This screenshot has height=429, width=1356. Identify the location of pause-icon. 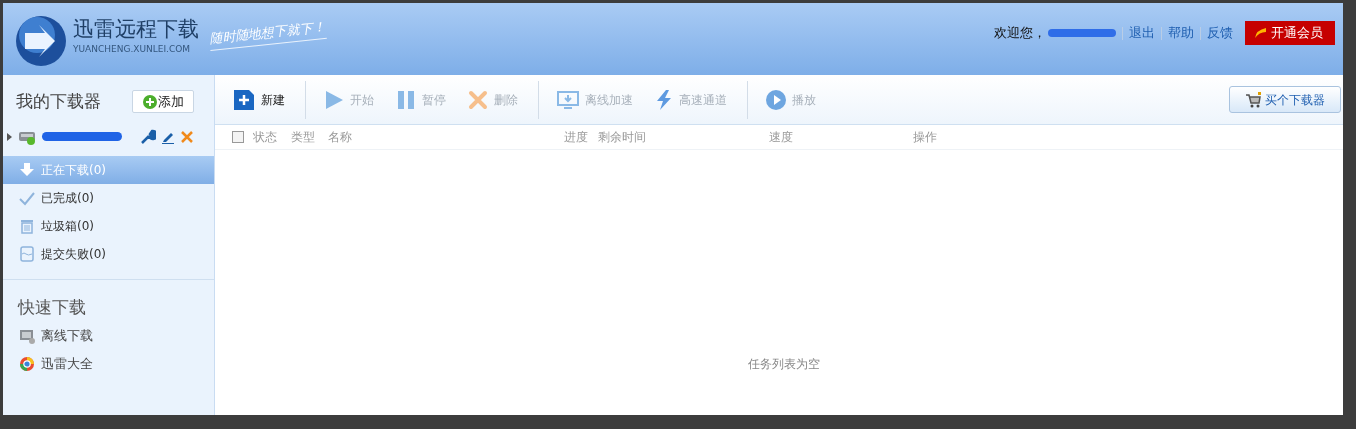
(406, 99).